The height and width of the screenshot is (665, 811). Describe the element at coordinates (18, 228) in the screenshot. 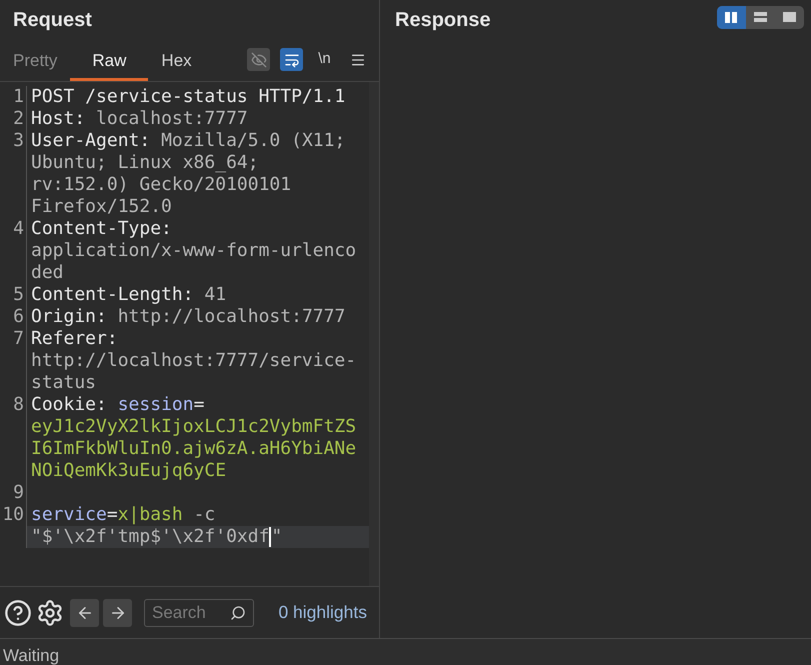

I see `line-number: 4` at that location.